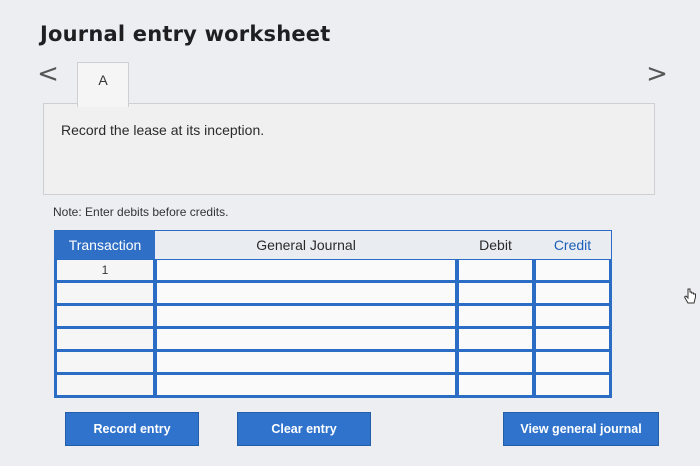  I want to click on note-text: Note: Enter debits before credits., so click(141, 212).